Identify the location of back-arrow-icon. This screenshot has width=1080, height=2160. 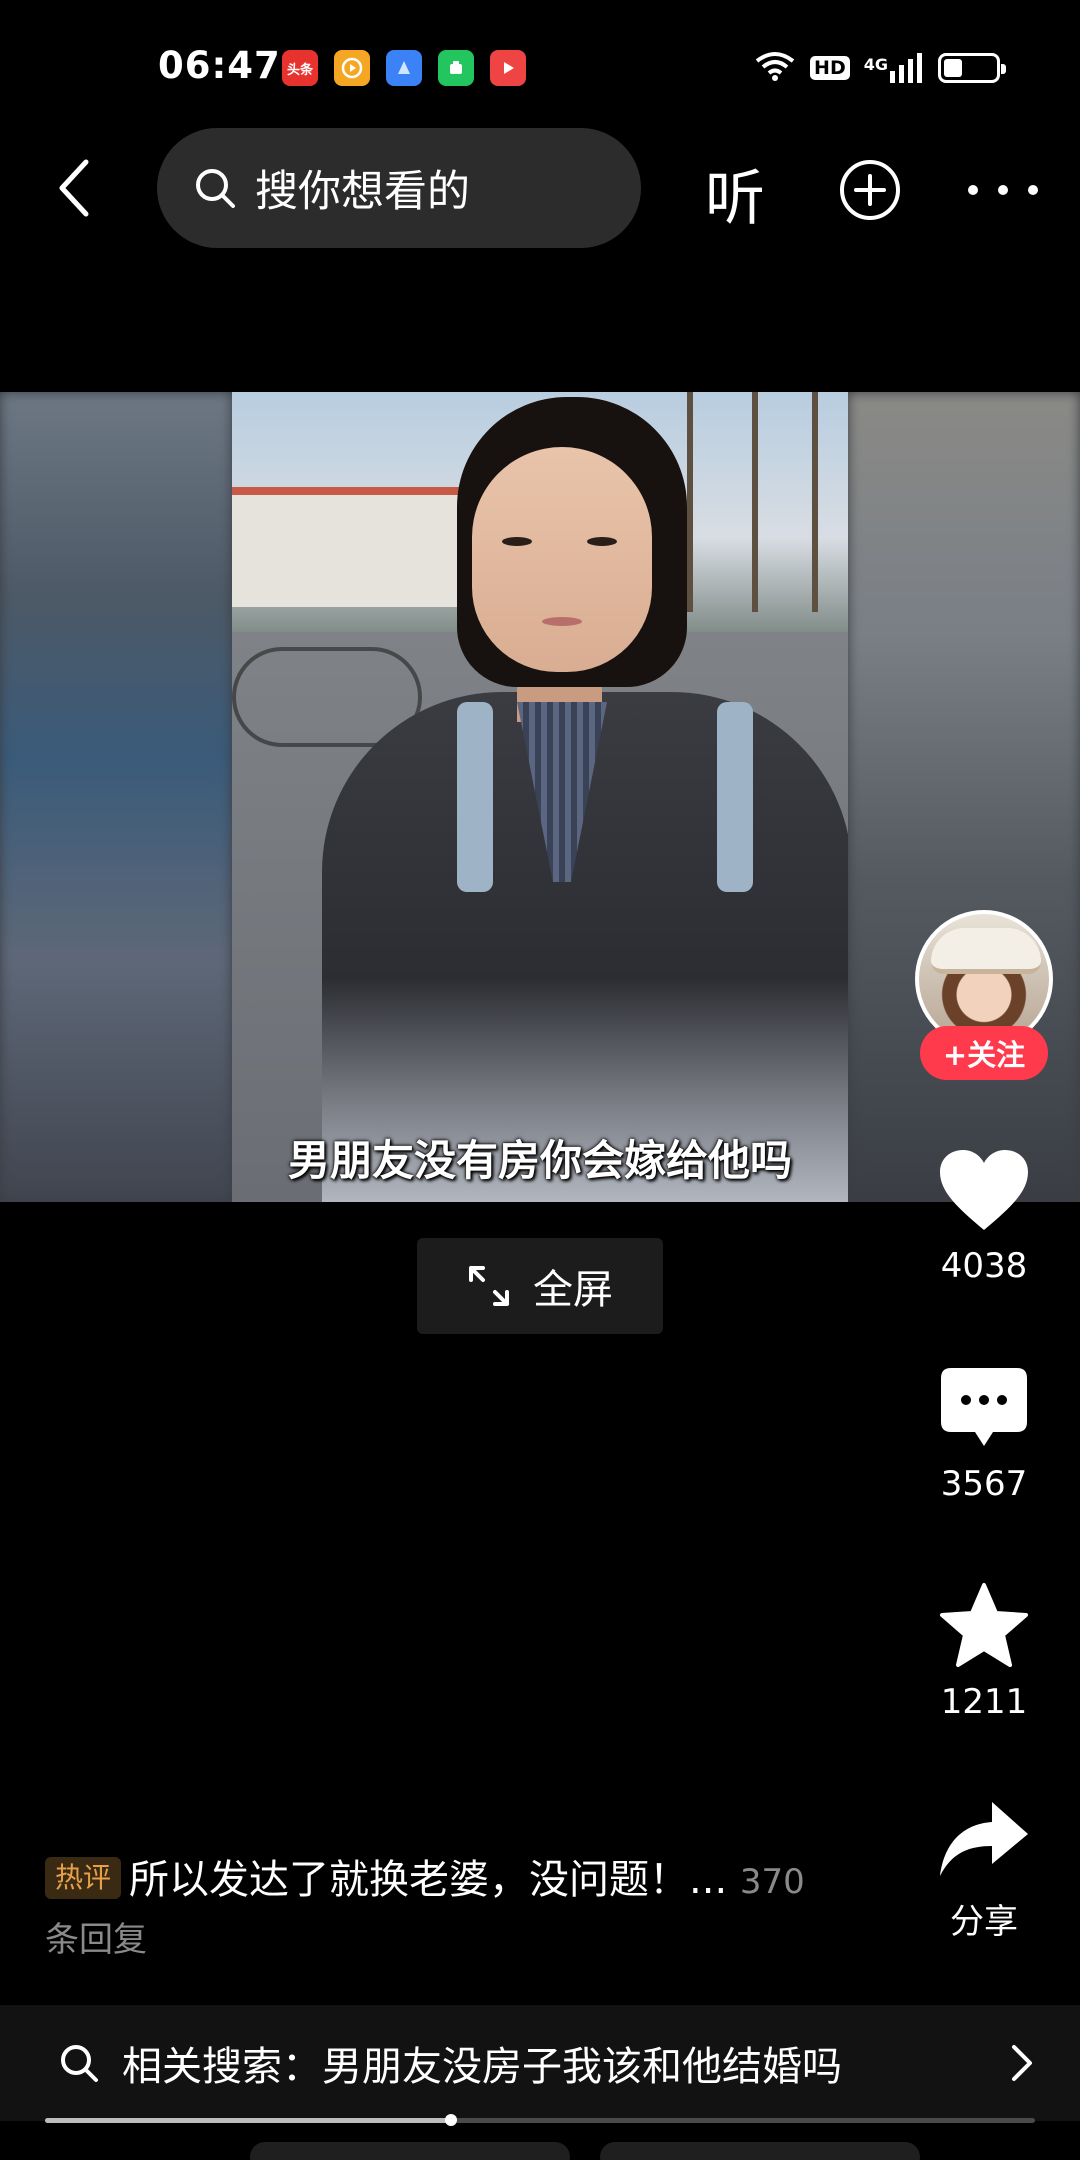
(74, 188).